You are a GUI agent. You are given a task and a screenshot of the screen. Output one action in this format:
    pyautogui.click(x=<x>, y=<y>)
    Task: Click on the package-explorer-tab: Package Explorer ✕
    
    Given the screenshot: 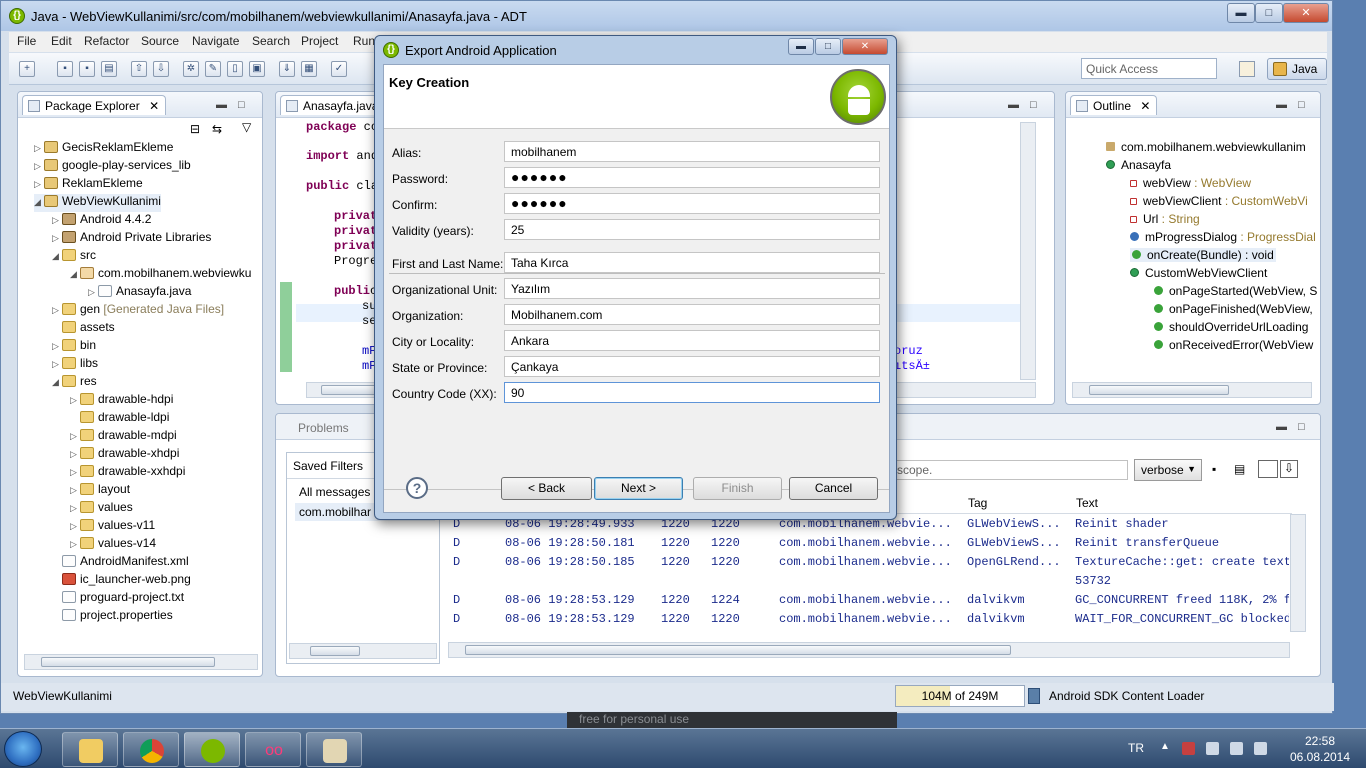 What is the action you would take?
    pyautogui.click(x=94, y=105)
    